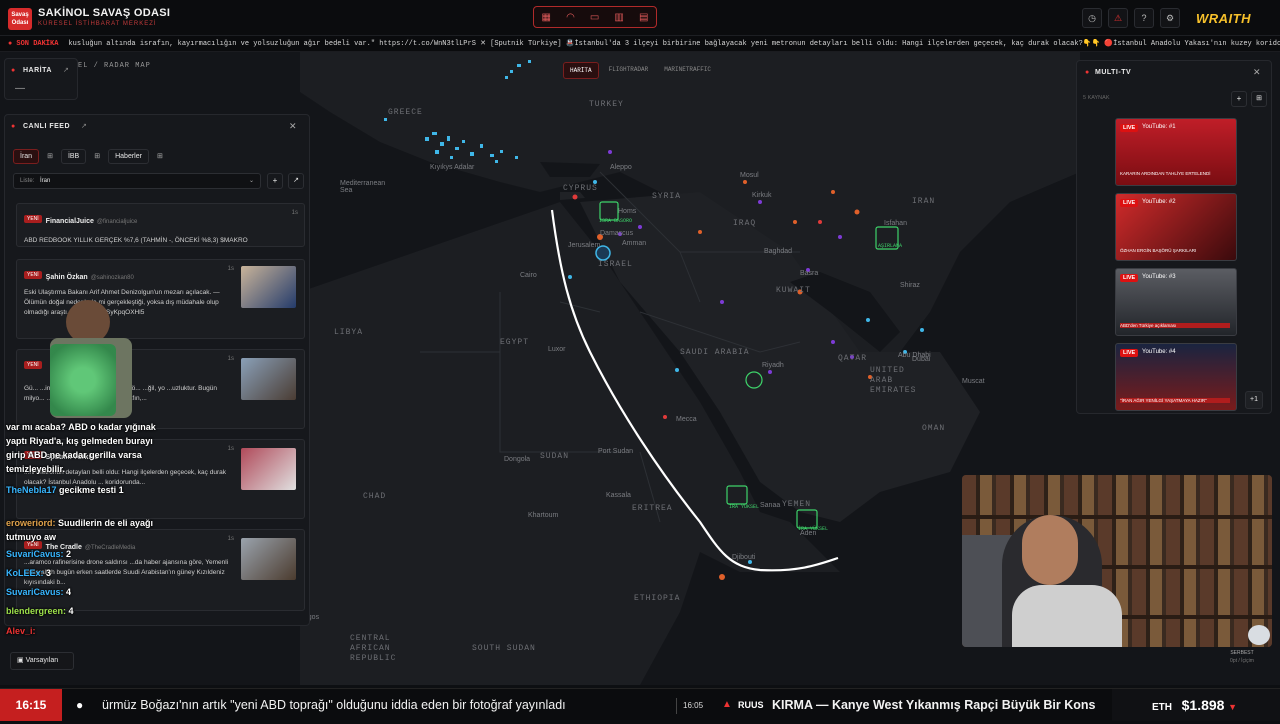 This screenshot has width=1280, height=724. Describe the element at coordinates (26, 156) in the screenshot. I see `tab-iran: İran` at that location.